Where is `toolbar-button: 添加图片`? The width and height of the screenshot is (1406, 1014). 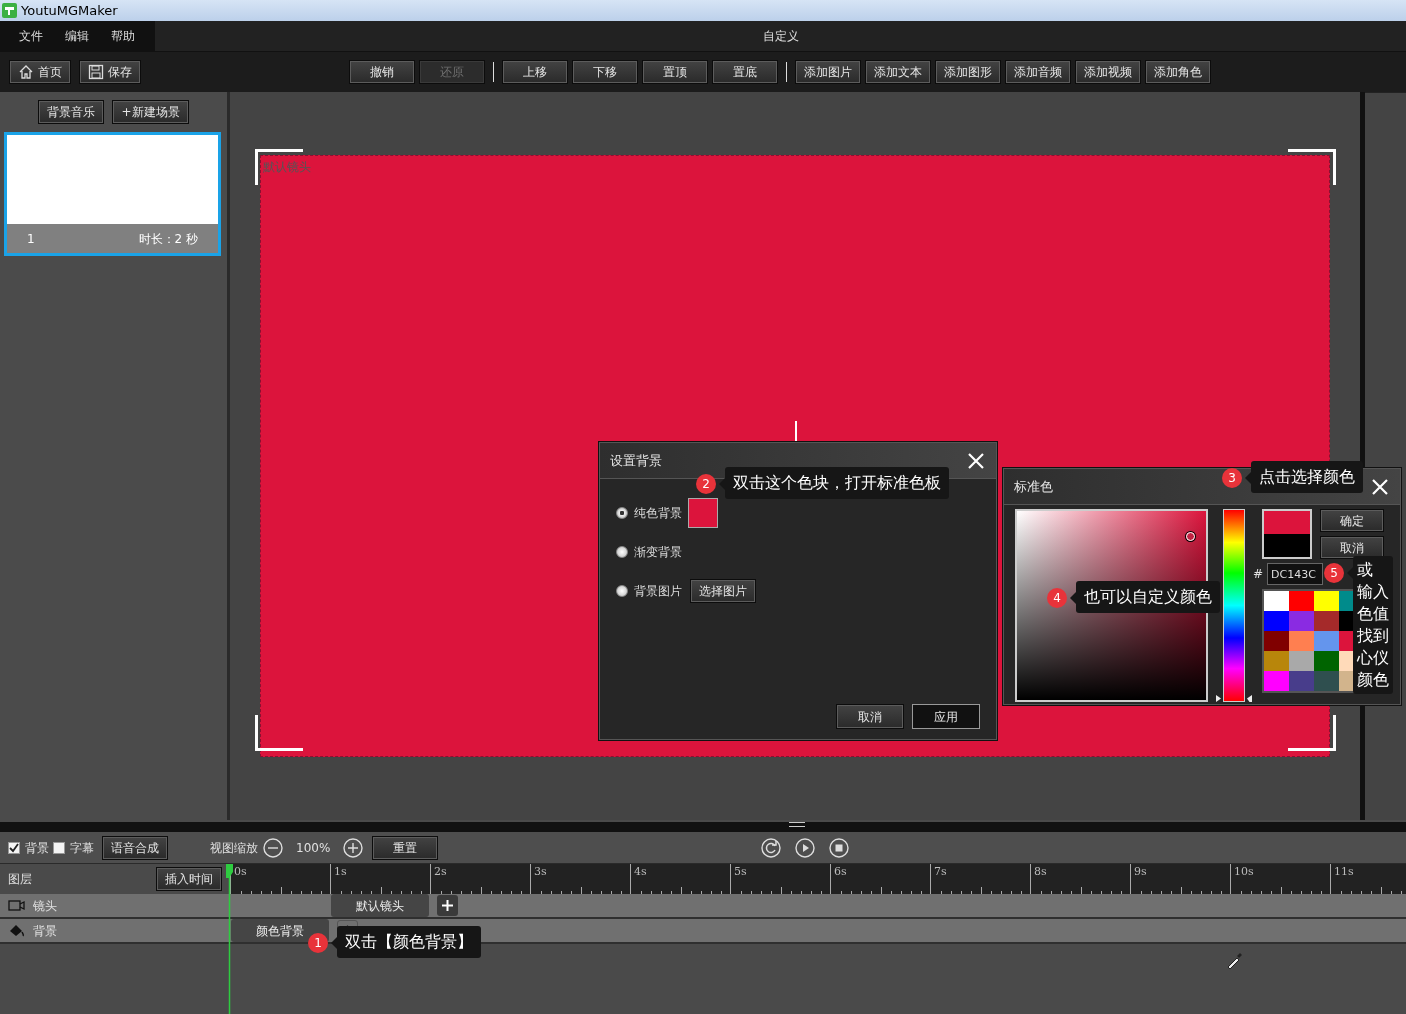 toolbar-button: 添加图片 is located at coordinates (828, 72).